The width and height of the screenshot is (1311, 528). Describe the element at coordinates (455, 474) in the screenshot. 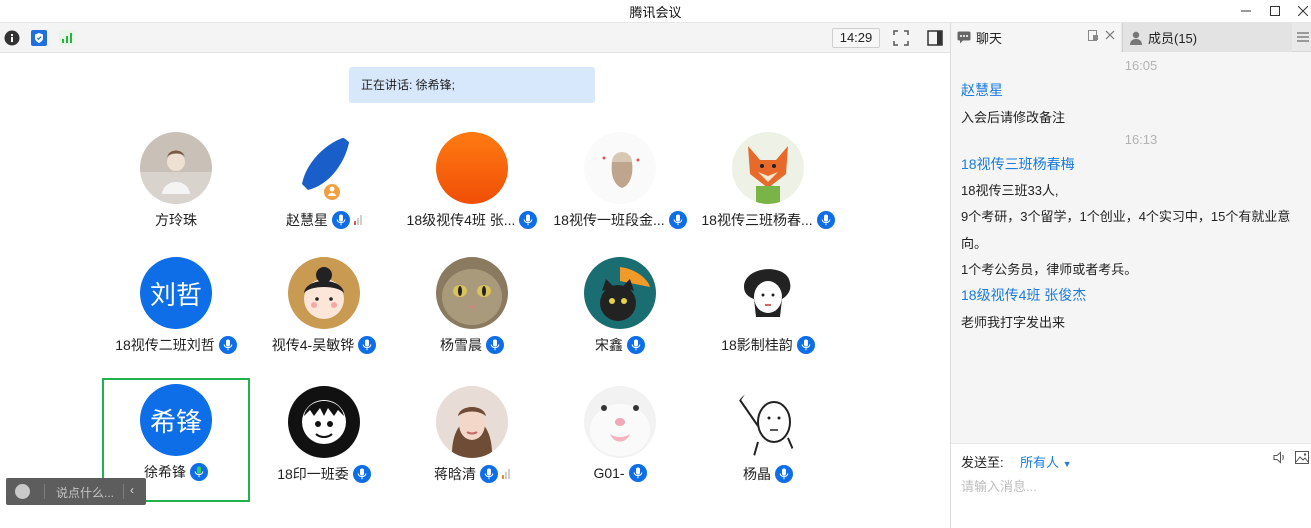

I see `participant-name: 蒋晗清` at that location.